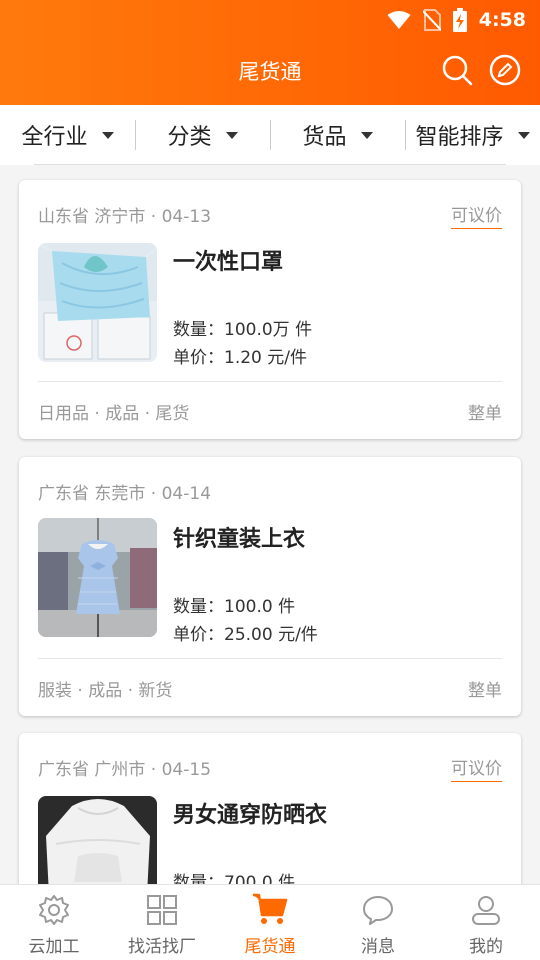 The image size is (540, 960). Describe the element at coordinates (125, 494) in the screenshot. I see `listing-location: 广东省 东莞市 · 04-14` at that location.